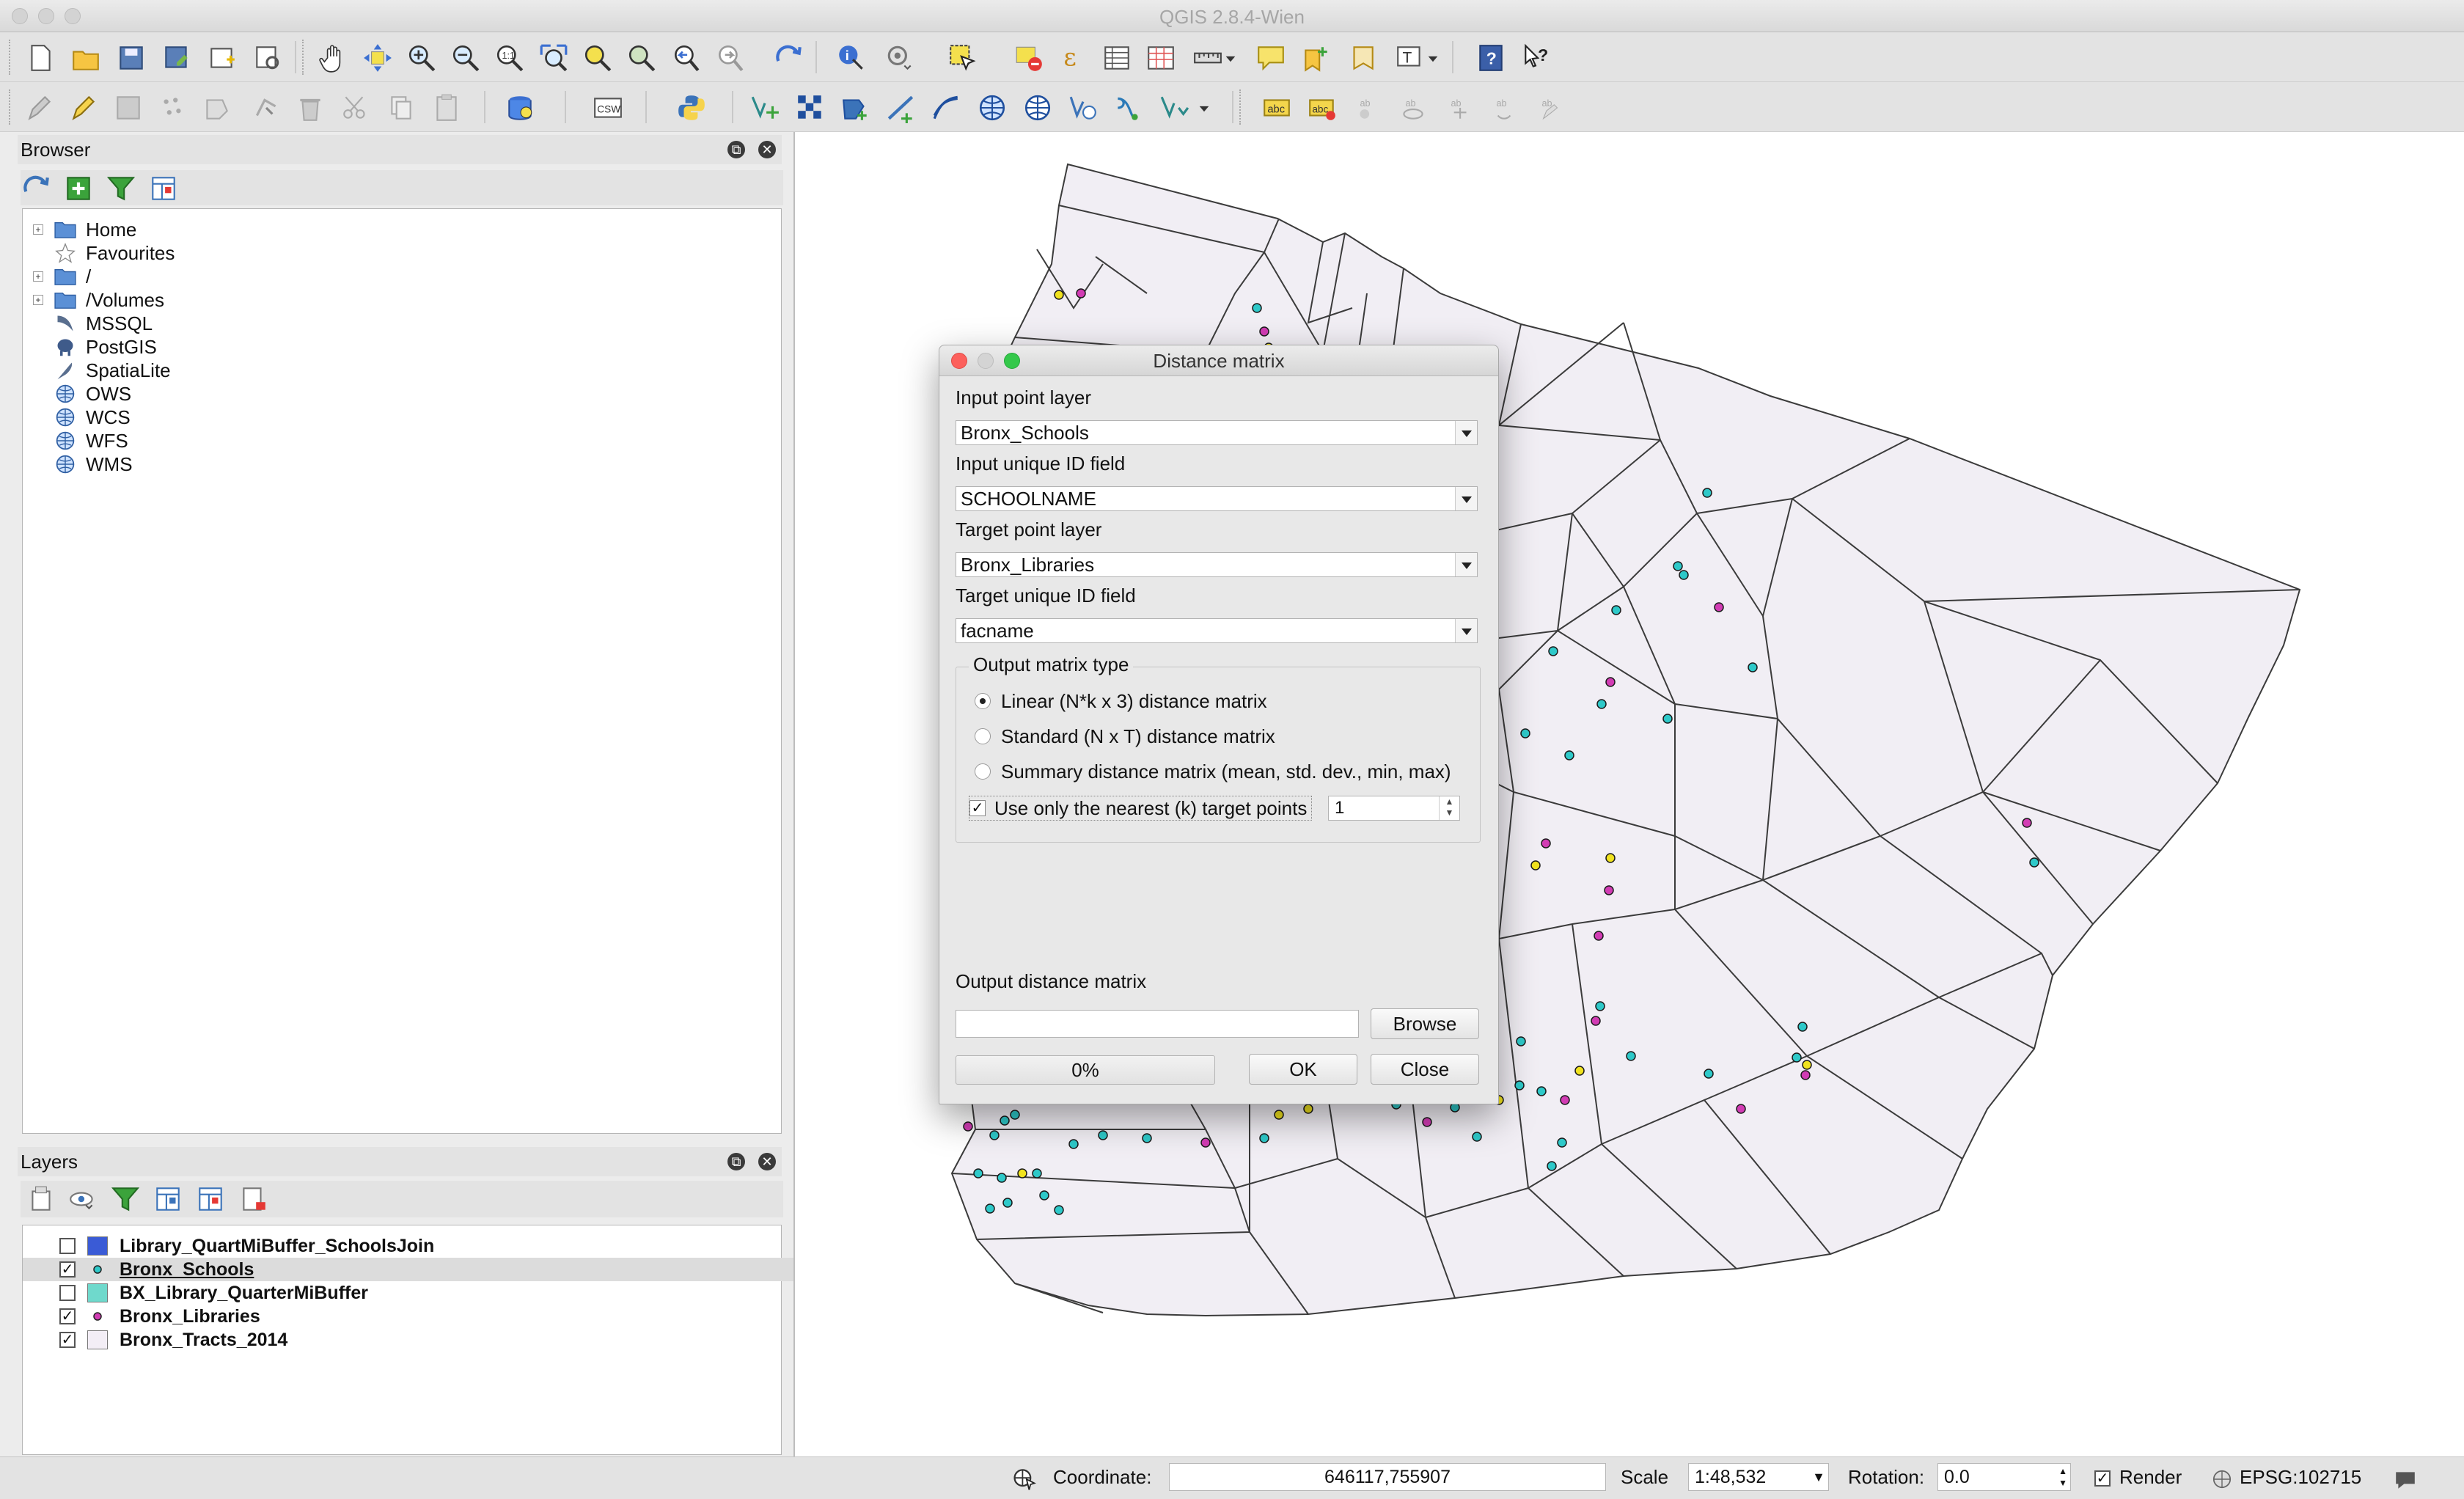 The image size is (2464, 1499). What do you see at coordinates (598, 58) in the screenshot?
I see `zoom-to-selection-icon` at bounding box center [598, 58].